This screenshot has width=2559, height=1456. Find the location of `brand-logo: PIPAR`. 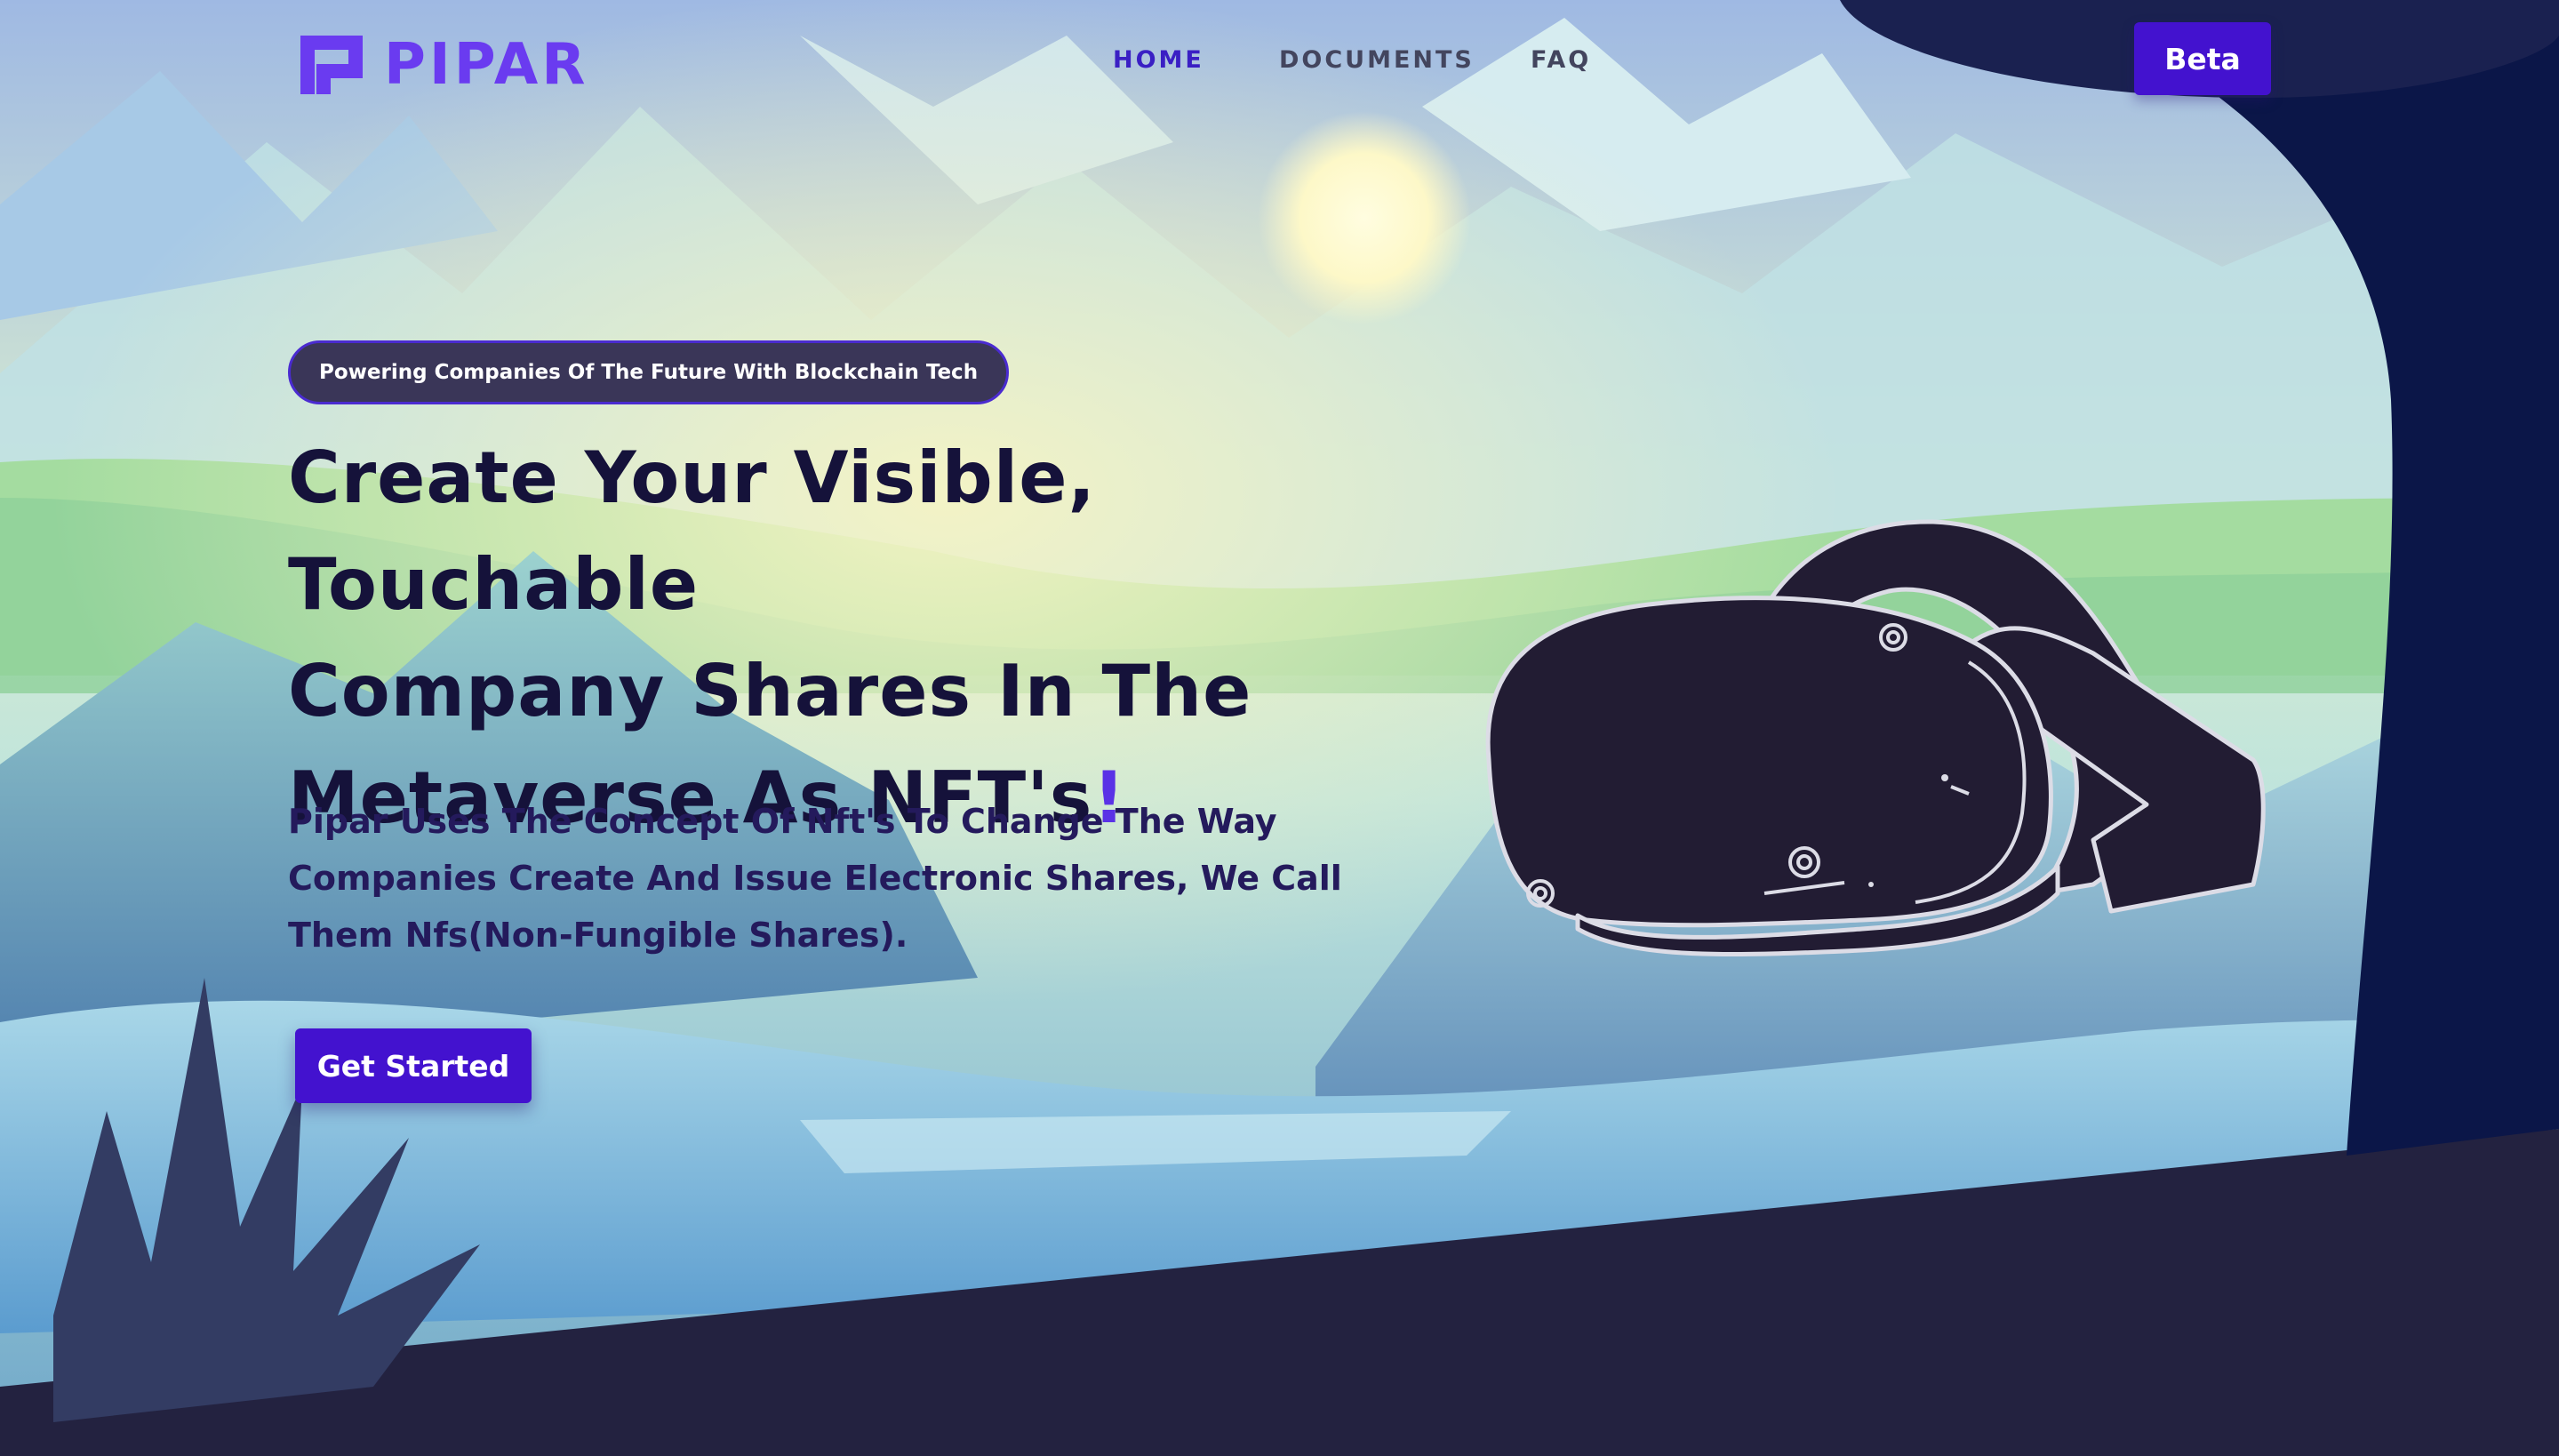

brand-logo: PIPAR is located at coordinates (444, 65).